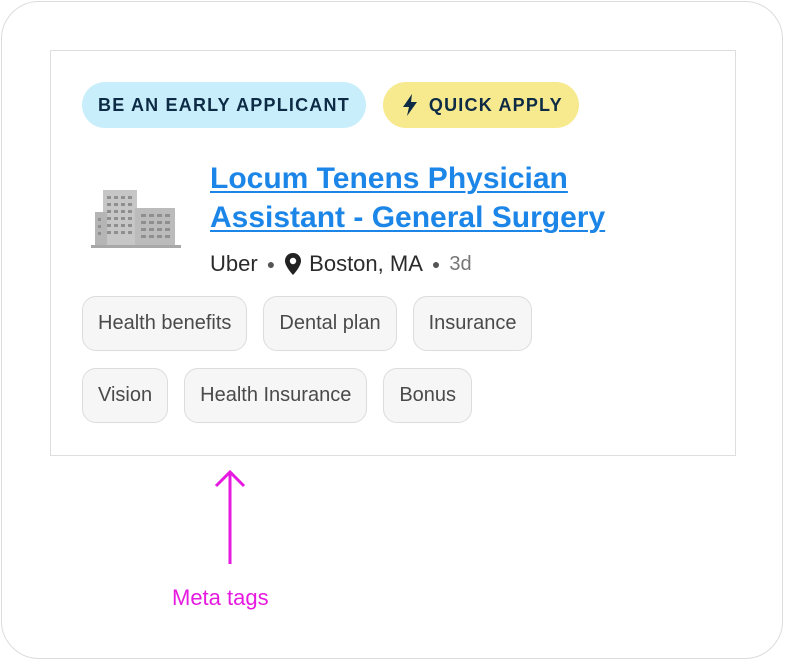 Image resolution: width=786 pixels, height=662 pixels. Describe the element at coordinates (366, 263) in the screenshot. I see `job-location: Boston, MA` at that location.